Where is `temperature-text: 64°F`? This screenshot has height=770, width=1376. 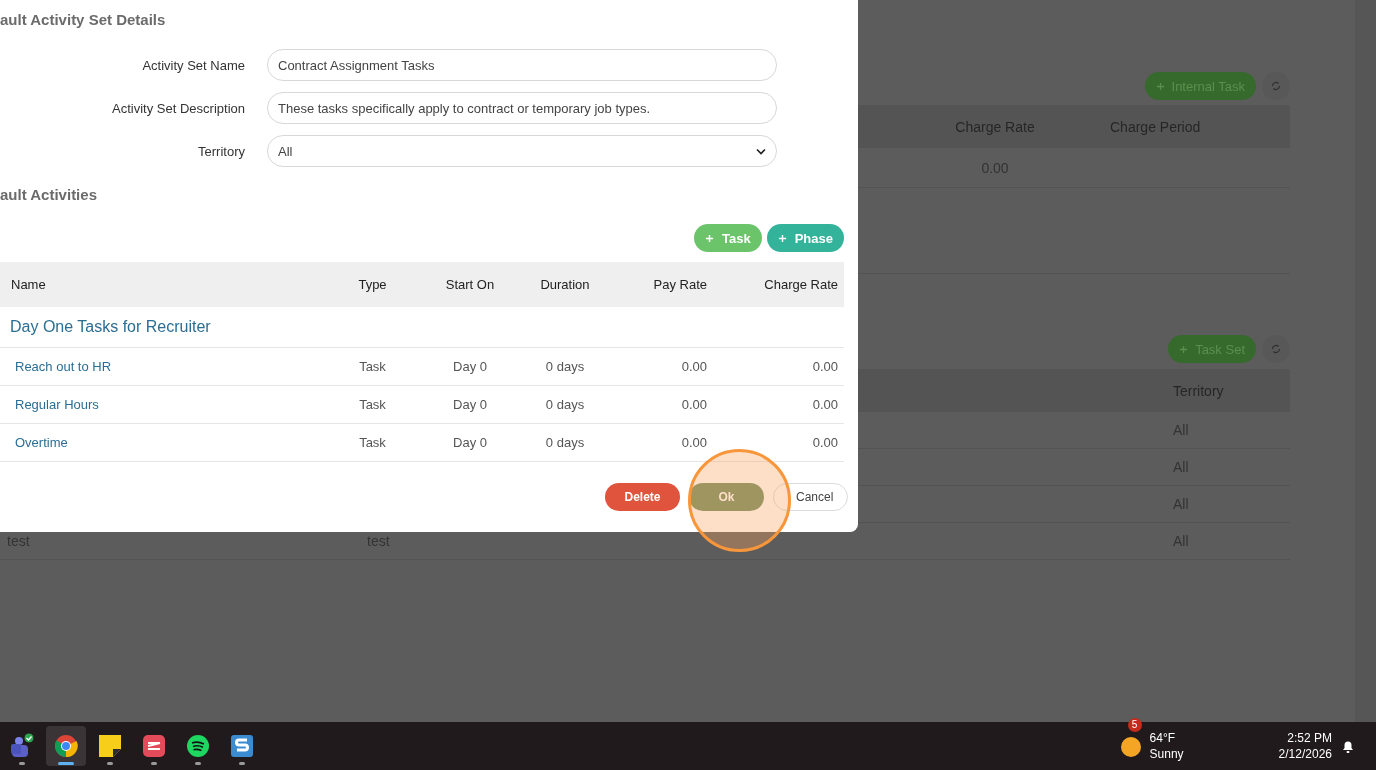 temperature-text: 64°F is located at coordinates (1163, 738).